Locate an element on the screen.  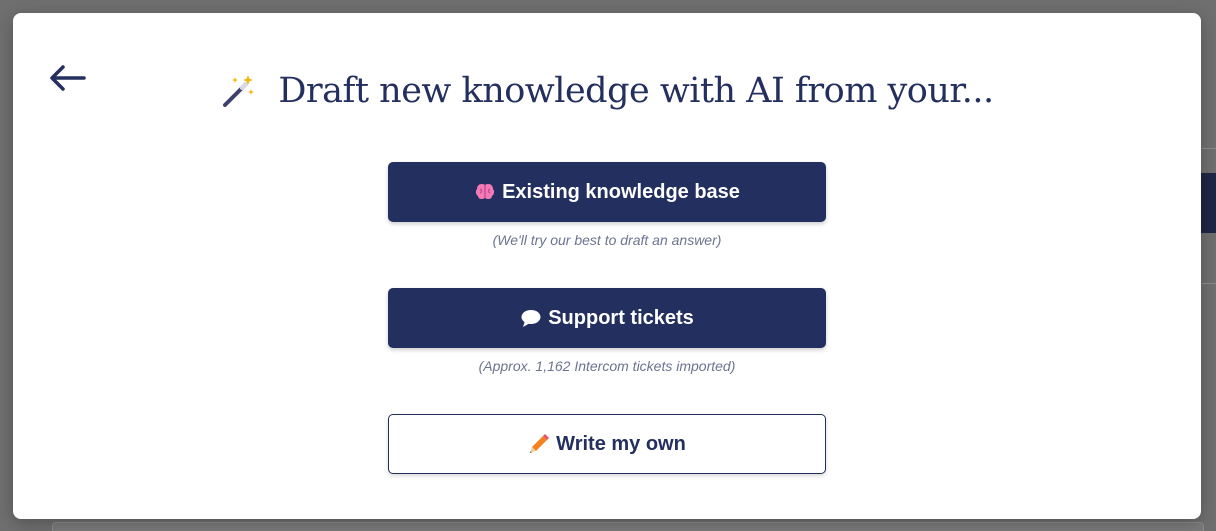
option-label: Support tickets is located at coordinates (621, 317).